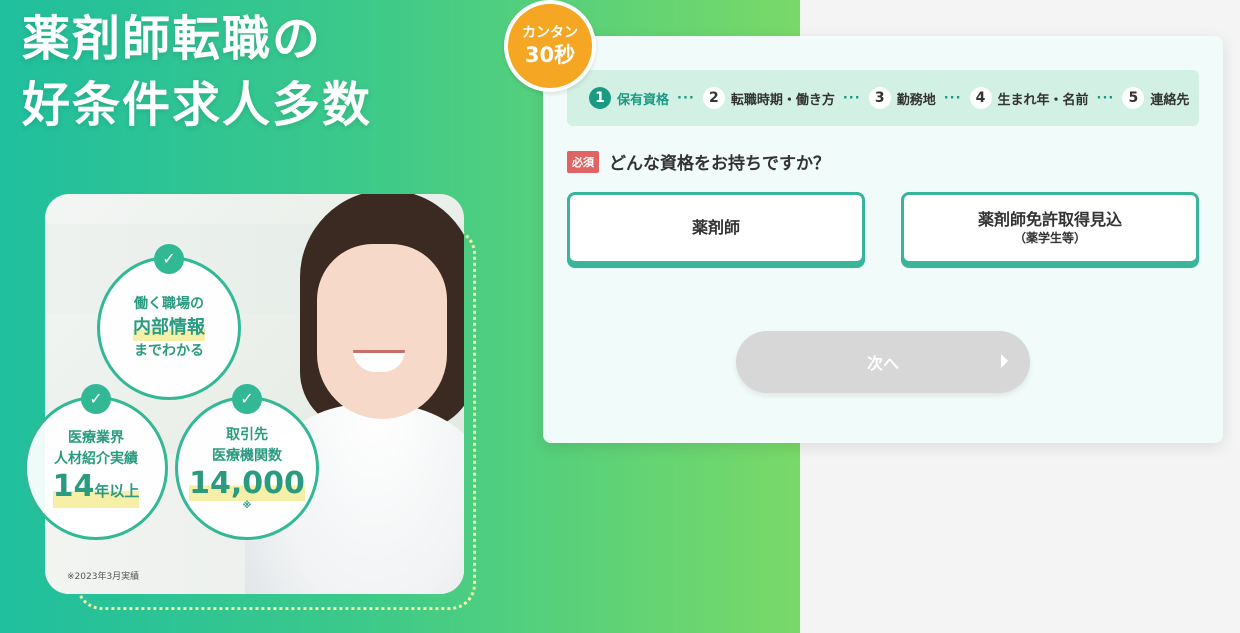 This screenshot has height=633, width=1240. I want to click on option-label: 薬剤師免許取得見込, so click(1049, 219).